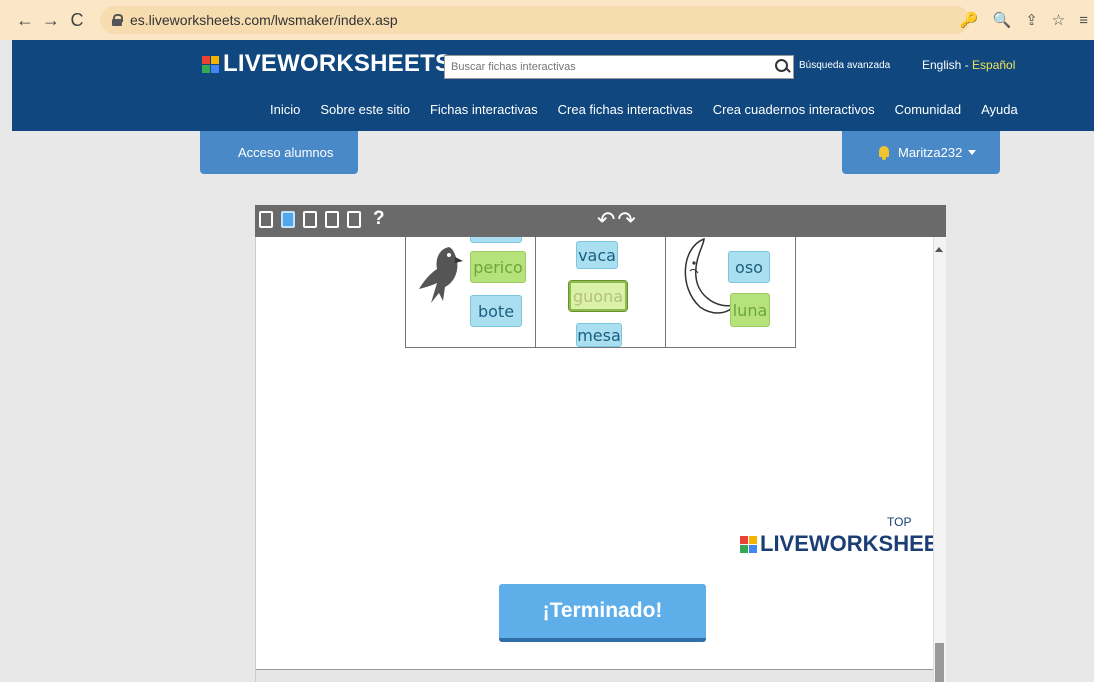 The image size is (1094, 682). I want to click on student-access-button: Acceso alumnos, so click(279, 152).